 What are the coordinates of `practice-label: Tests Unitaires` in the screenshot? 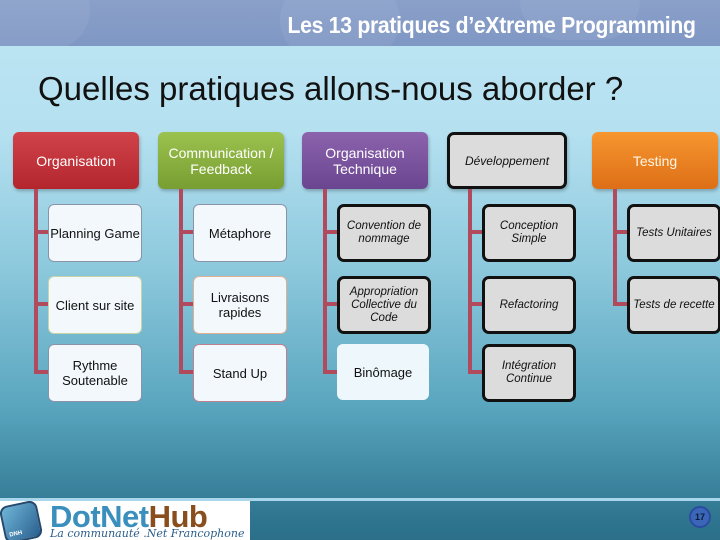 It's located at (674, 232).